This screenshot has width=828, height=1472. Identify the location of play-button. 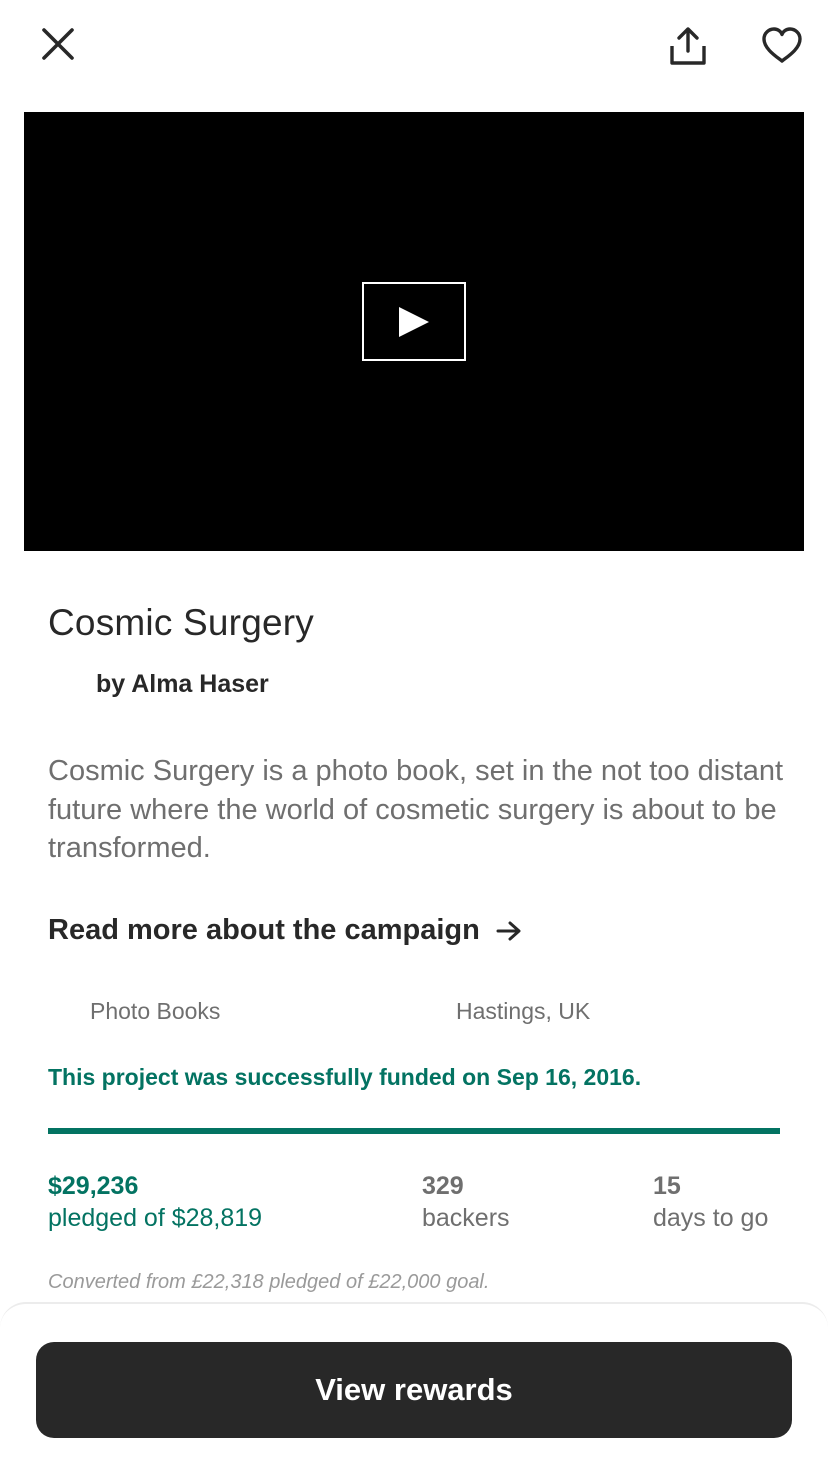
(414, 321).